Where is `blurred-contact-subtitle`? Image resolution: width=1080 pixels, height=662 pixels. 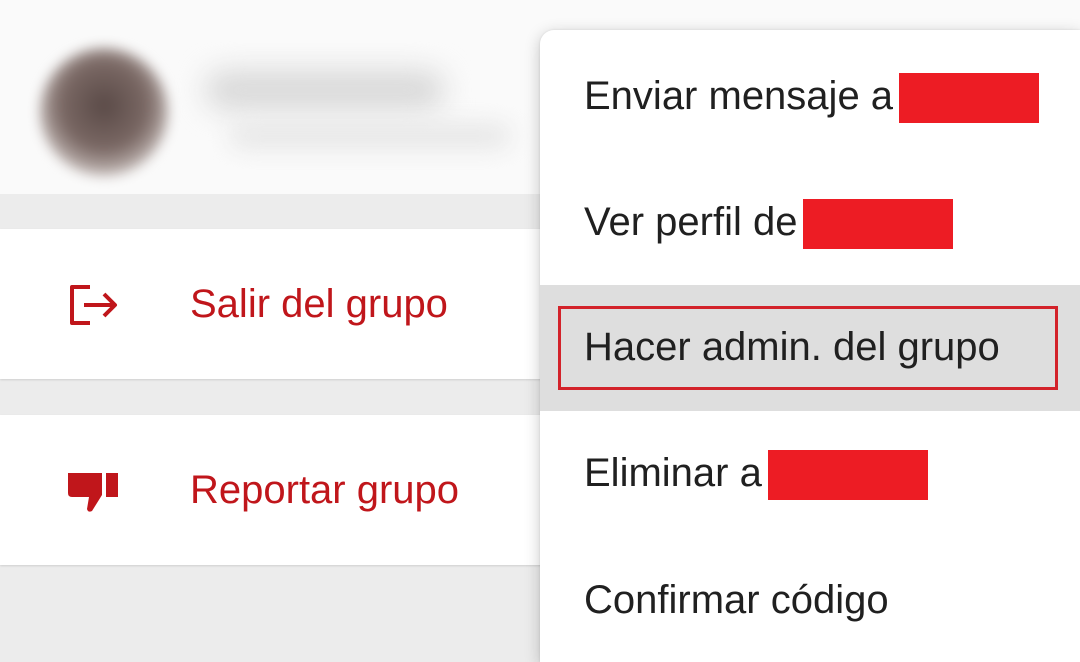 blurred-contact-subtitle is located at coordinates (370, 136).